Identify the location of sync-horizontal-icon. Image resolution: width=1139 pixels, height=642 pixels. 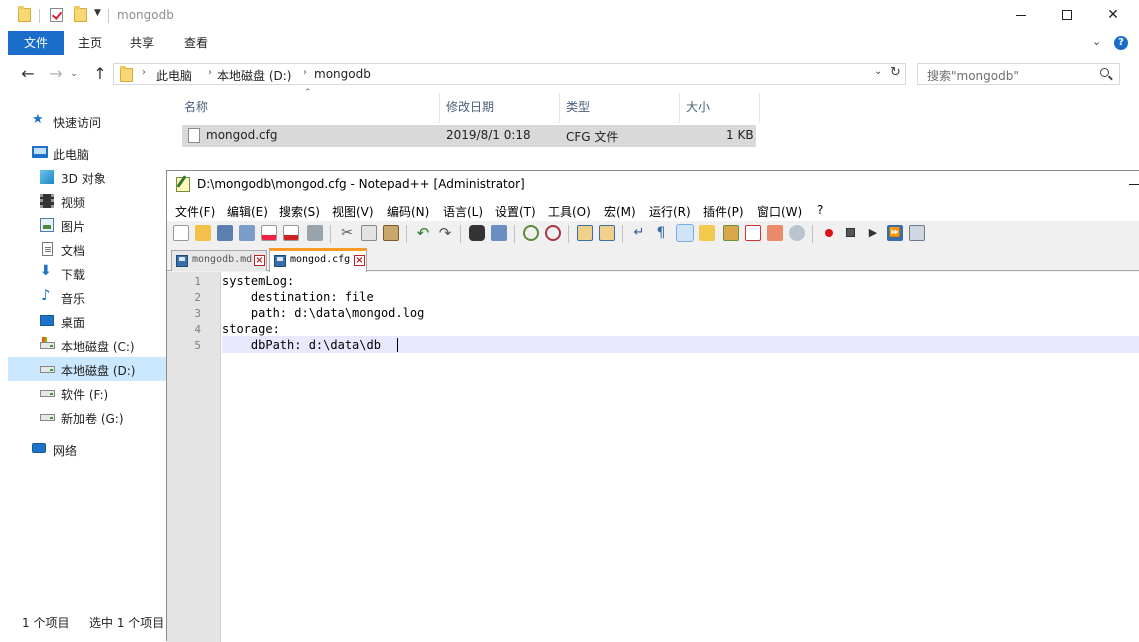
(607, 233).